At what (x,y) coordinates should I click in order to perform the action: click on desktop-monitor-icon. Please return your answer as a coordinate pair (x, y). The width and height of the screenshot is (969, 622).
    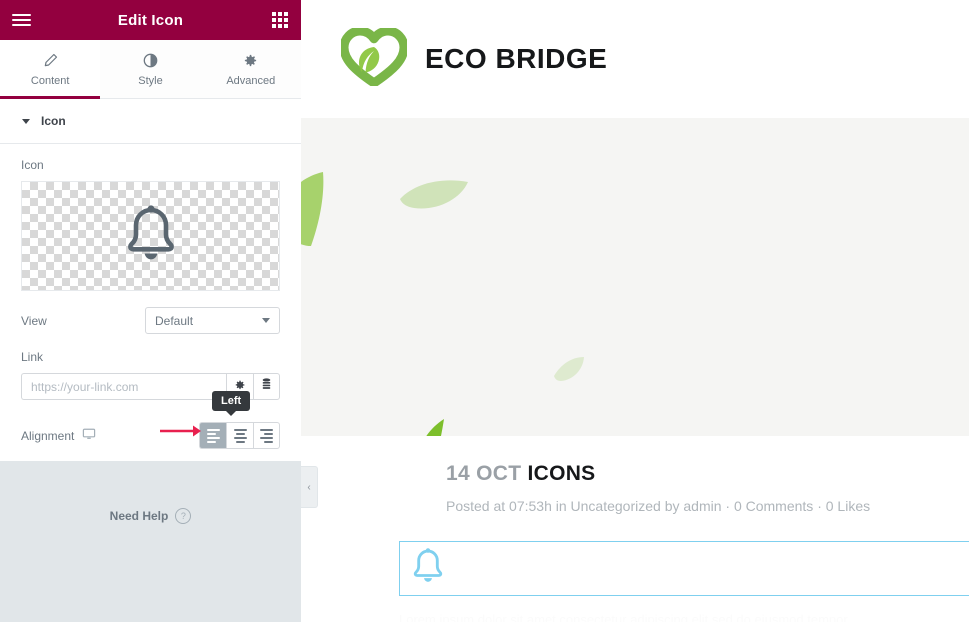
    Looking at the image, I should click on (89, 435).